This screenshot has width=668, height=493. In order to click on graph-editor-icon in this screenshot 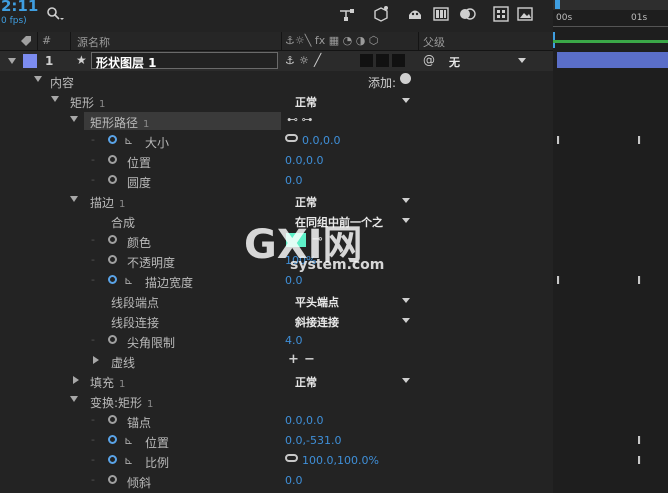, I will do `click(501, 14)`.